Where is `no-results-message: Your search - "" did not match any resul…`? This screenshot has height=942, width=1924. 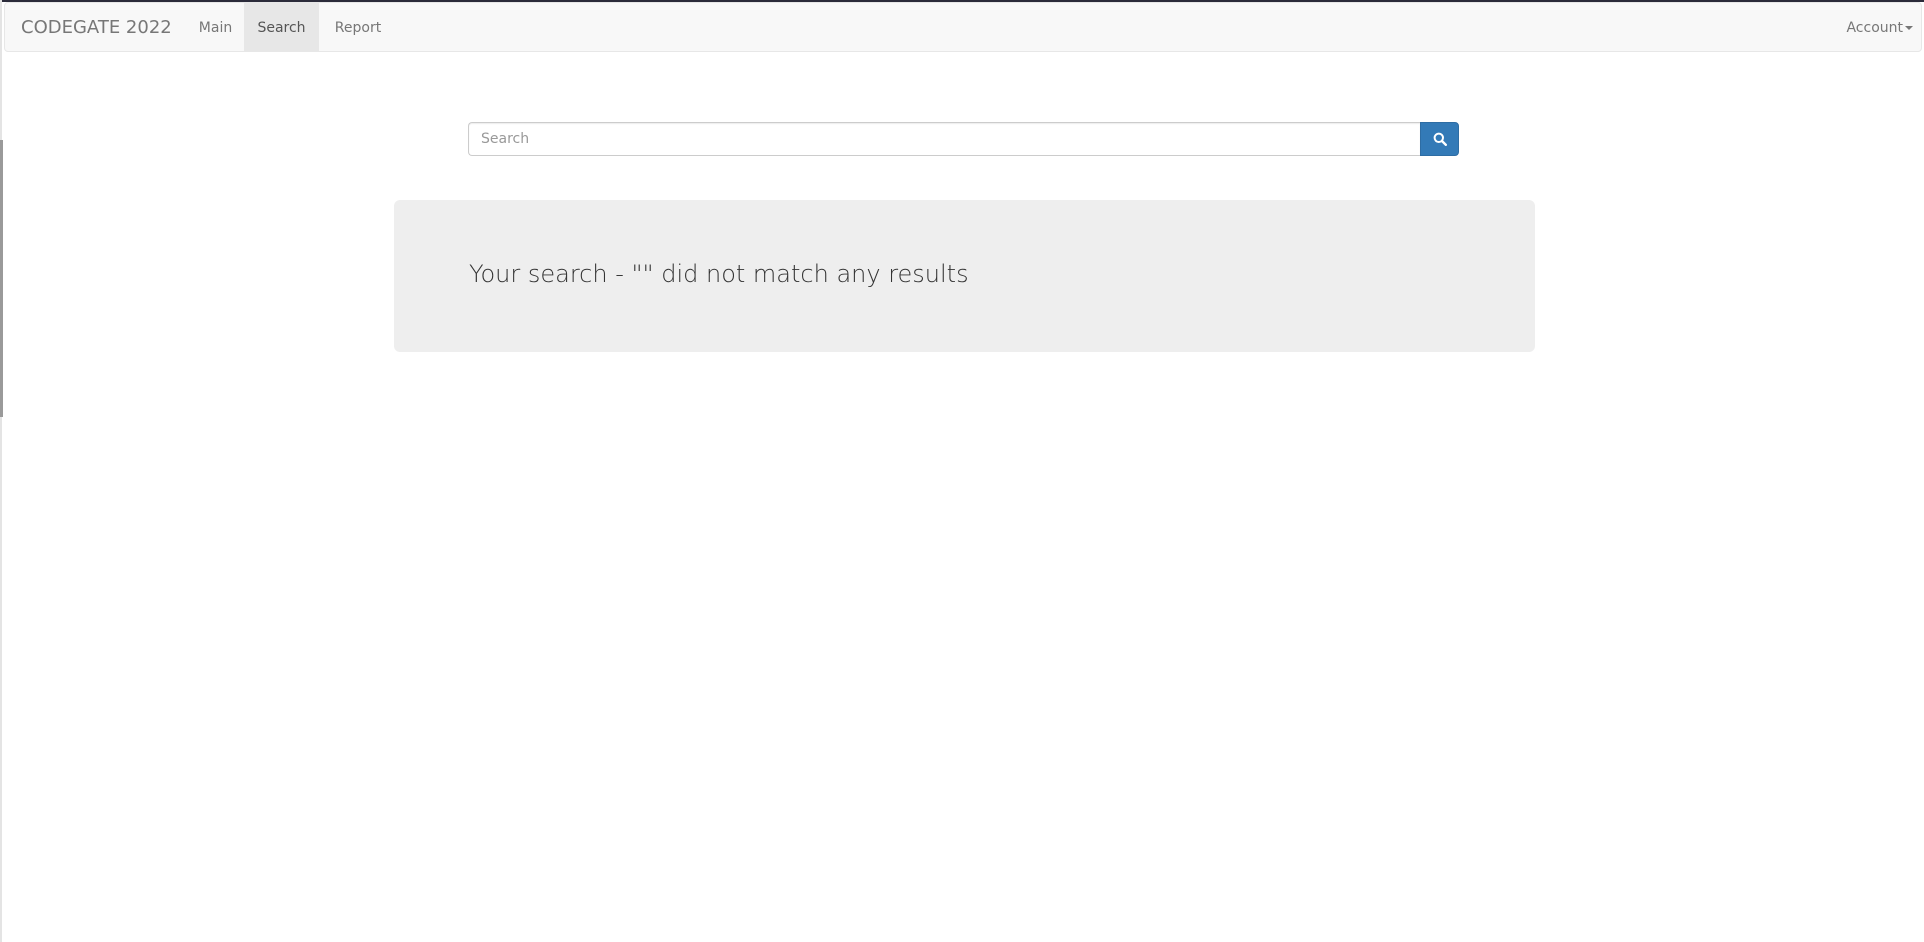
no-results-message: Your search - "" did not match any resul… is located at coordinates (719, 274).